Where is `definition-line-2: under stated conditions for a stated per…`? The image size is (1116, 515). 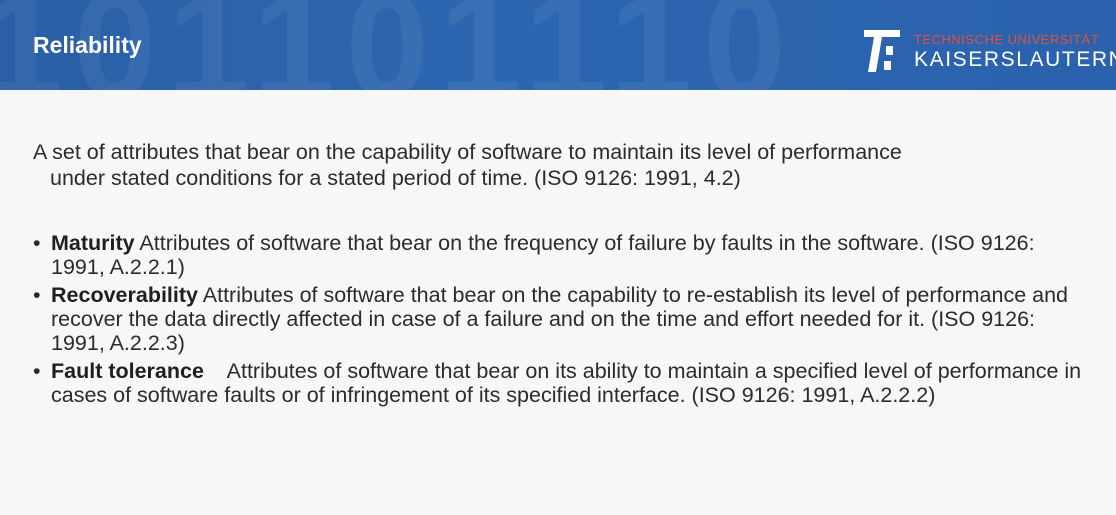 definition-line-2: under stated conditions for a stated per… is located at coordinates (395, 178).